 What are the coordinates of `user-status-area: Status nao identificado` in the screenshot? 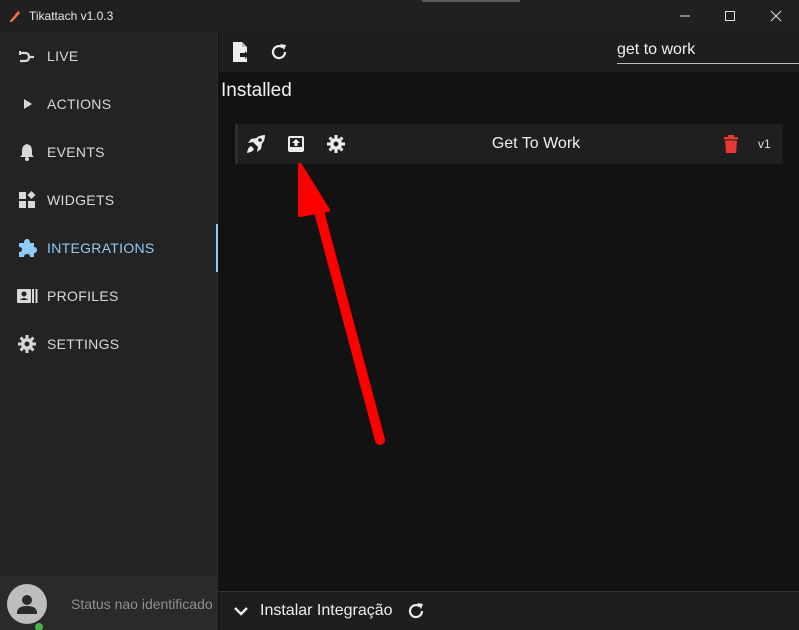 It's located at (109, 603).